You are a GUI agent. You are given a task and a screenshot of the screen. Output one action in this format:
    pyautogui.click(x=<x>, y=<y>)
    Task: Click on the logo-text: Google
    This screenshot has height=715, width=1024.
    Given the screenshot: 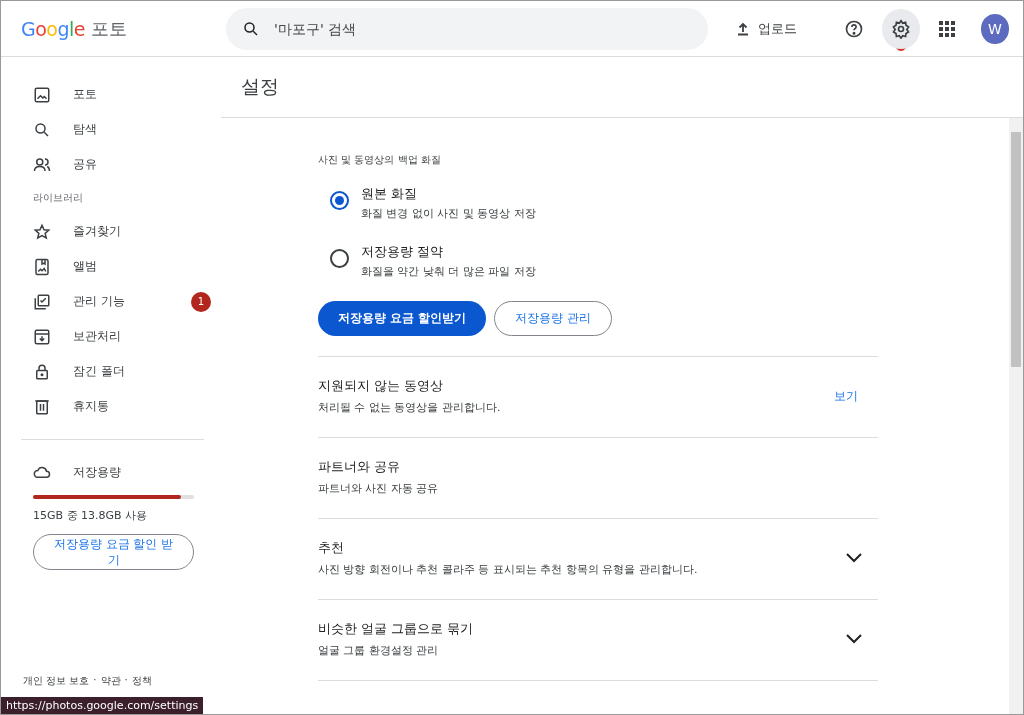 What is the action you would take?
    pyautogui.click(x=53, y=28)
    